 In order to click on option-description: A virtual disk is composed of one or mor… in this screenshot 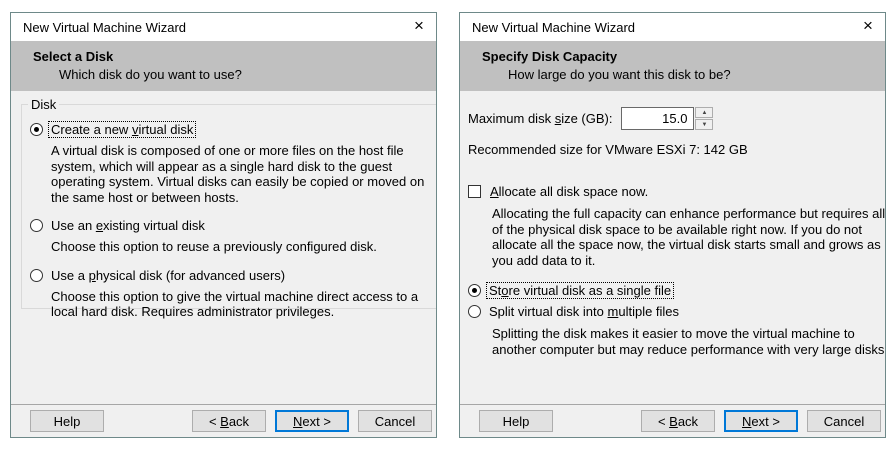, I will do `click(238, 174)`.